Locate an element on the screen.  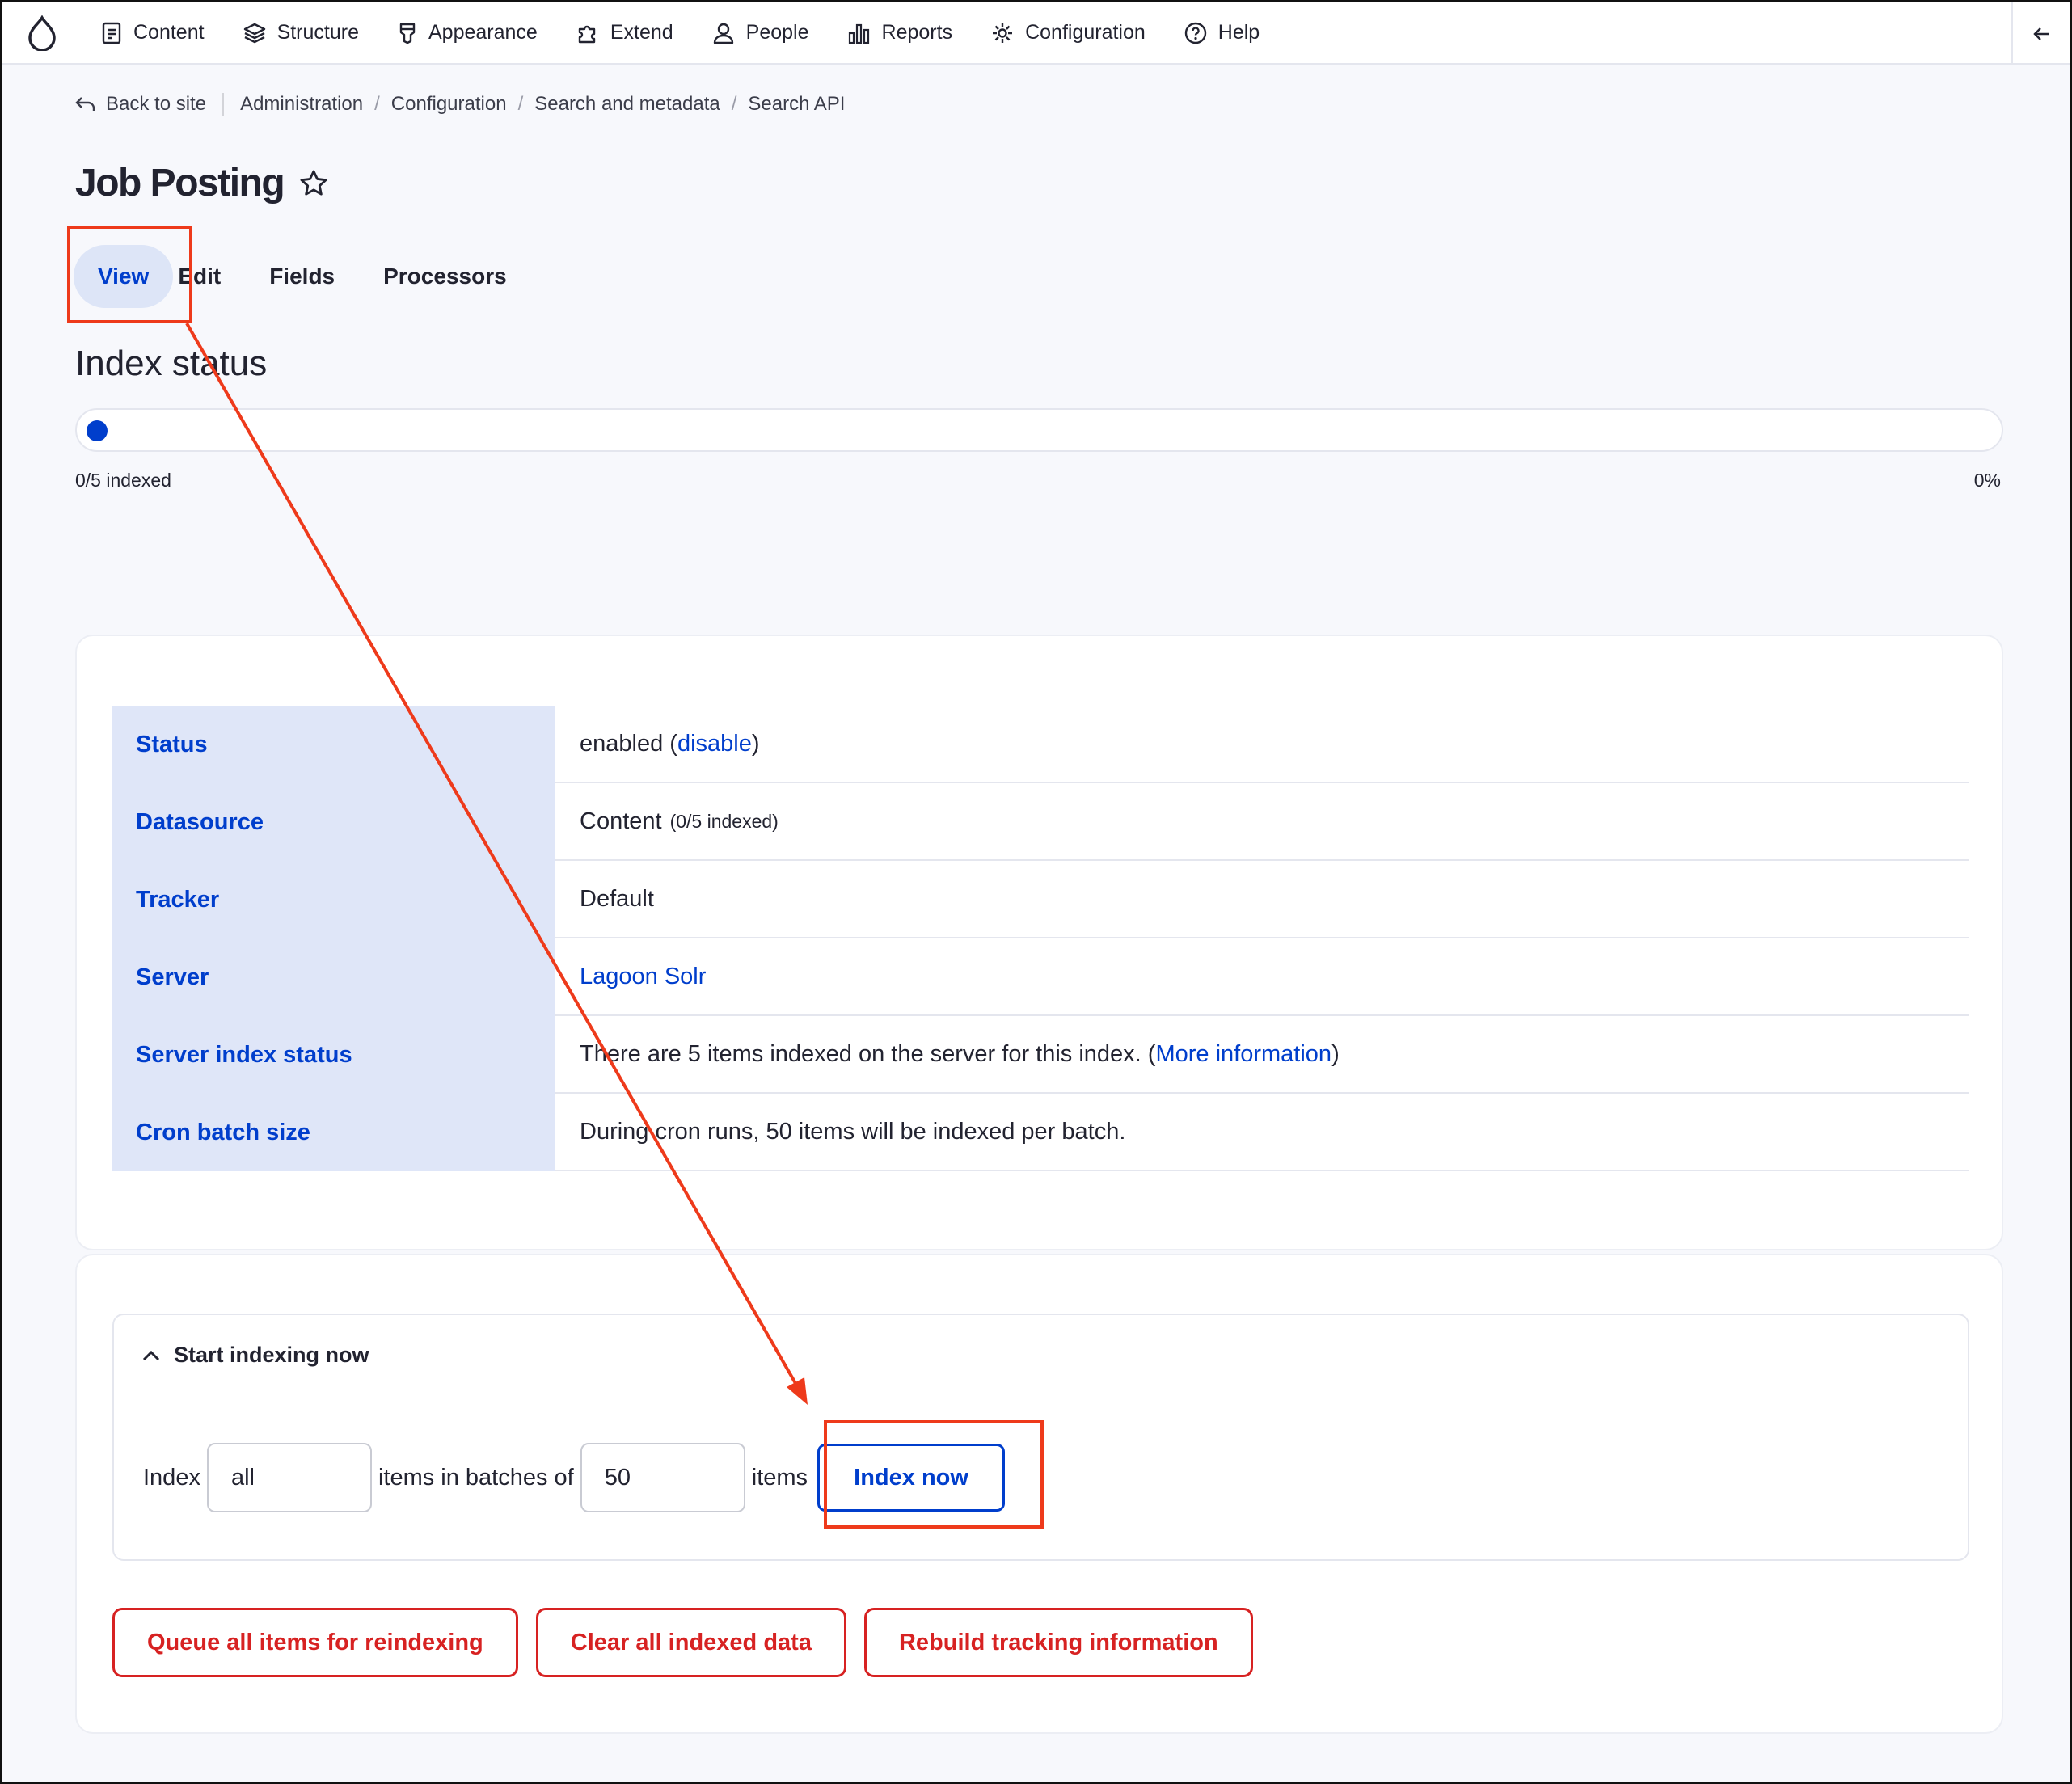
collapse-toolbar-button is located at coordinates (2040, 33).